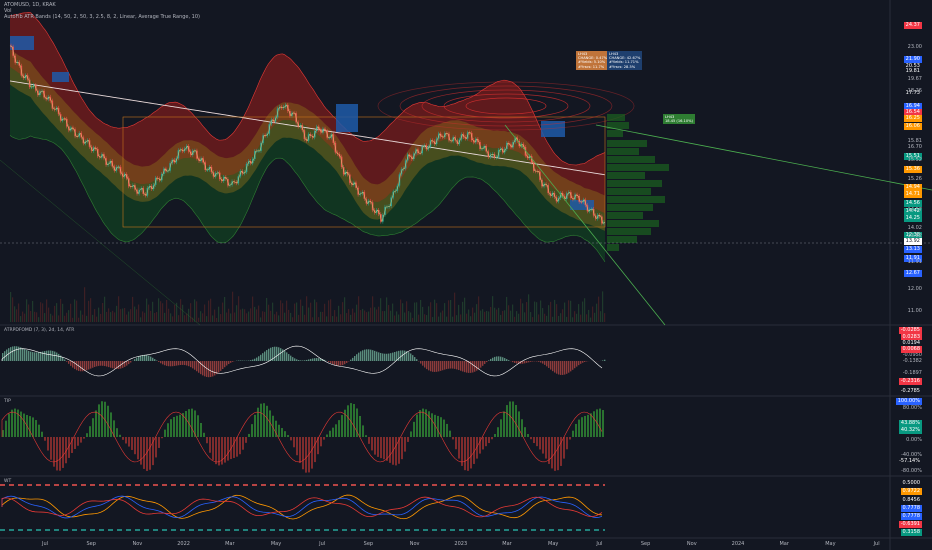 The width and height of the screenshot is (932, 550). What do you see at coordinates (591, 66) in the screenshot?
I see `tooltip-line: #Yrscs: 11.7%` at bounding box center [591, 66].